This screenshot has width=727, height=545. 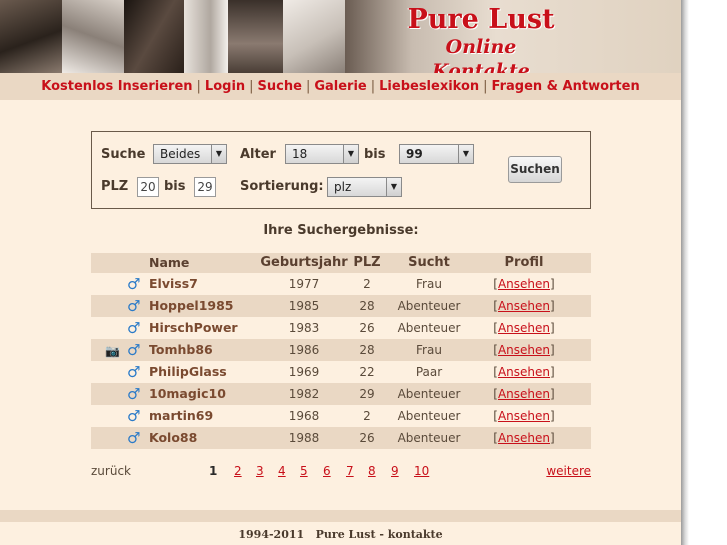 I want to click on page-5: 5, so click(x=304, y=471).